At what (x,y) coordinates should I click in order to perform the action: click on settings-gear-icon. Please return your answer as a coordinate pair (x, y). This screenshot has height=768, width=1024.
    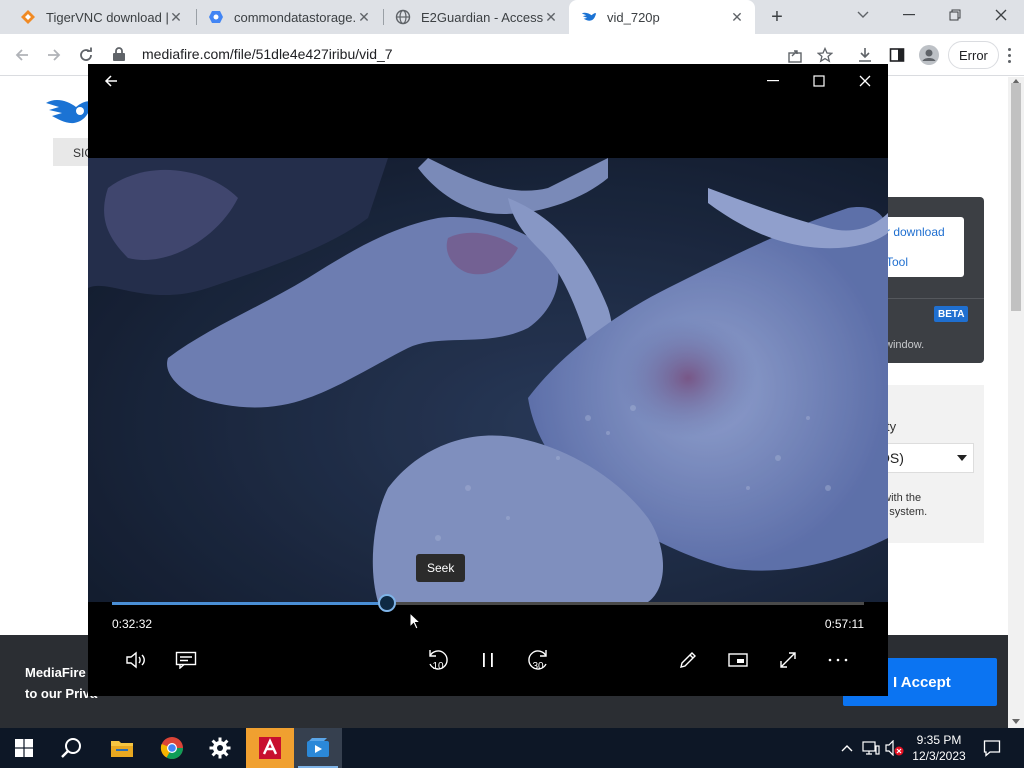
    Looking at the image, I should click on (220, 748).